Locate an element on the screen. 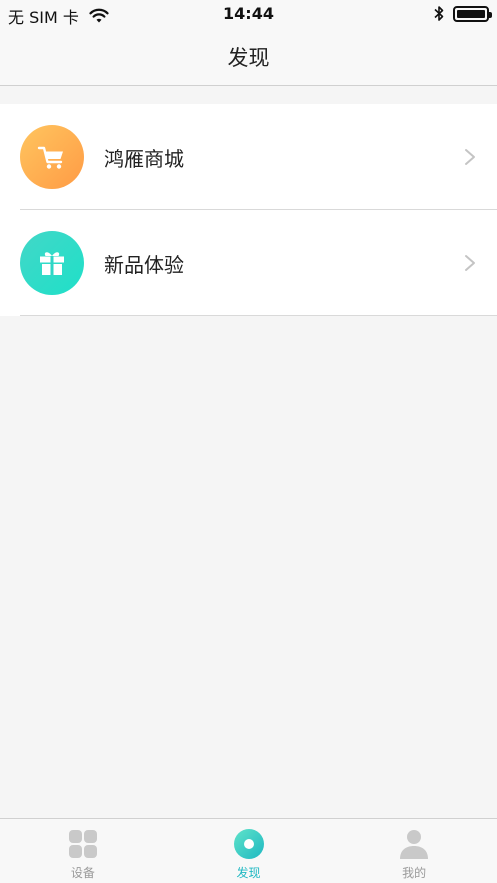 This screenshot has width=497, height=883. tab-mine: 我的 is located at coordinates (414, 851).